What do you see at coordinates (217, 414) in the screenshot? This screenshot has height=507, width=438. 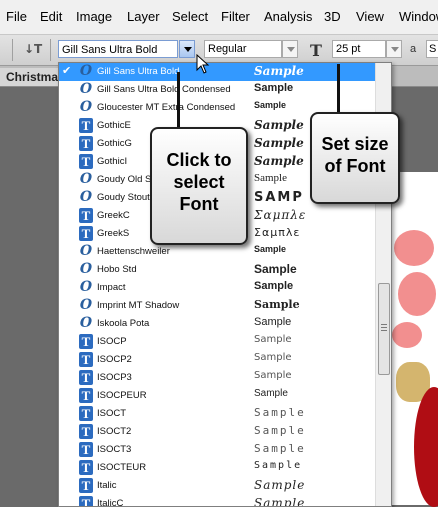 I see `font-list-item: T ISOCT Sample` at bounding box center [217, 414].